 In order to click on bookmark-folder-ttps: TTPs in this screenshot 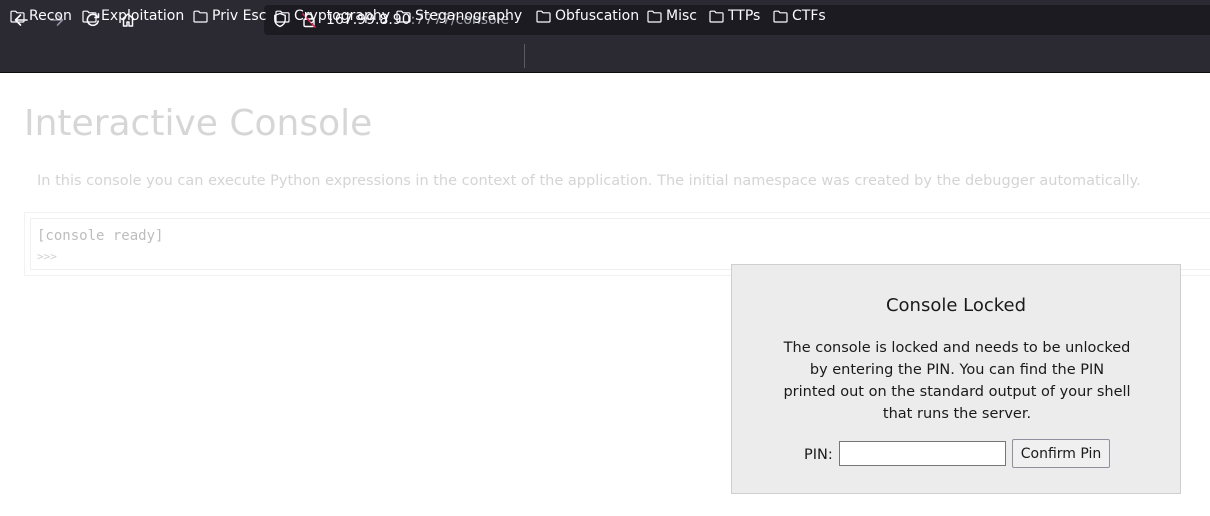, I will do `click(734, 16)`.